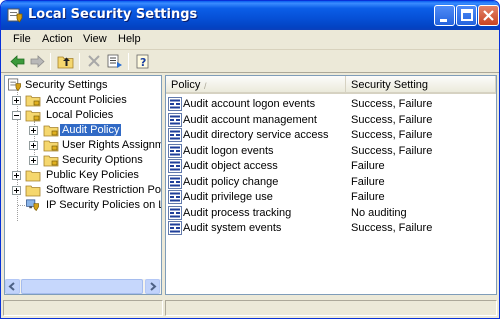  I want to click on scroll-thumb, so click(82, 286).